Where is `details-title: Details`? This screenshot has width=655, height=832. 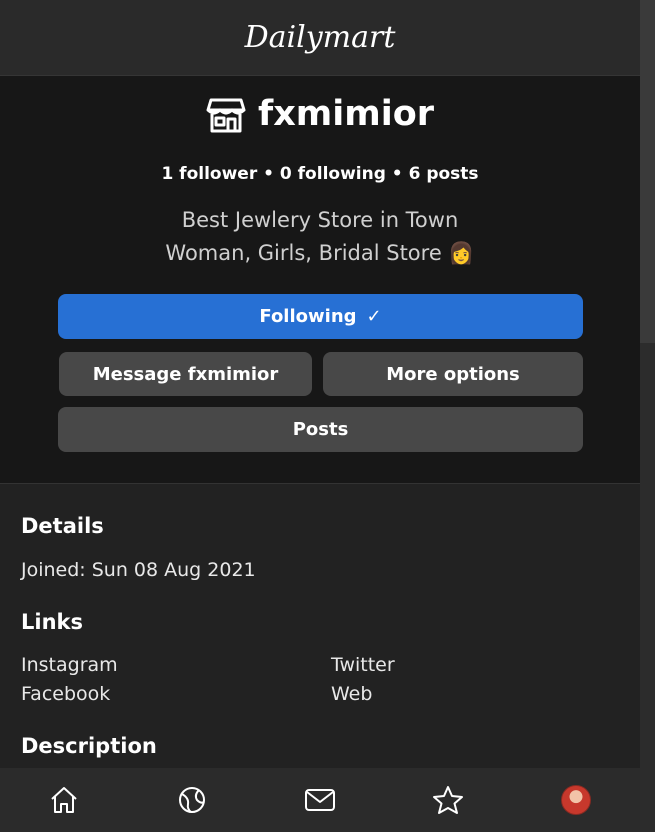 details-title: Details is located at coordinates (62, 526).